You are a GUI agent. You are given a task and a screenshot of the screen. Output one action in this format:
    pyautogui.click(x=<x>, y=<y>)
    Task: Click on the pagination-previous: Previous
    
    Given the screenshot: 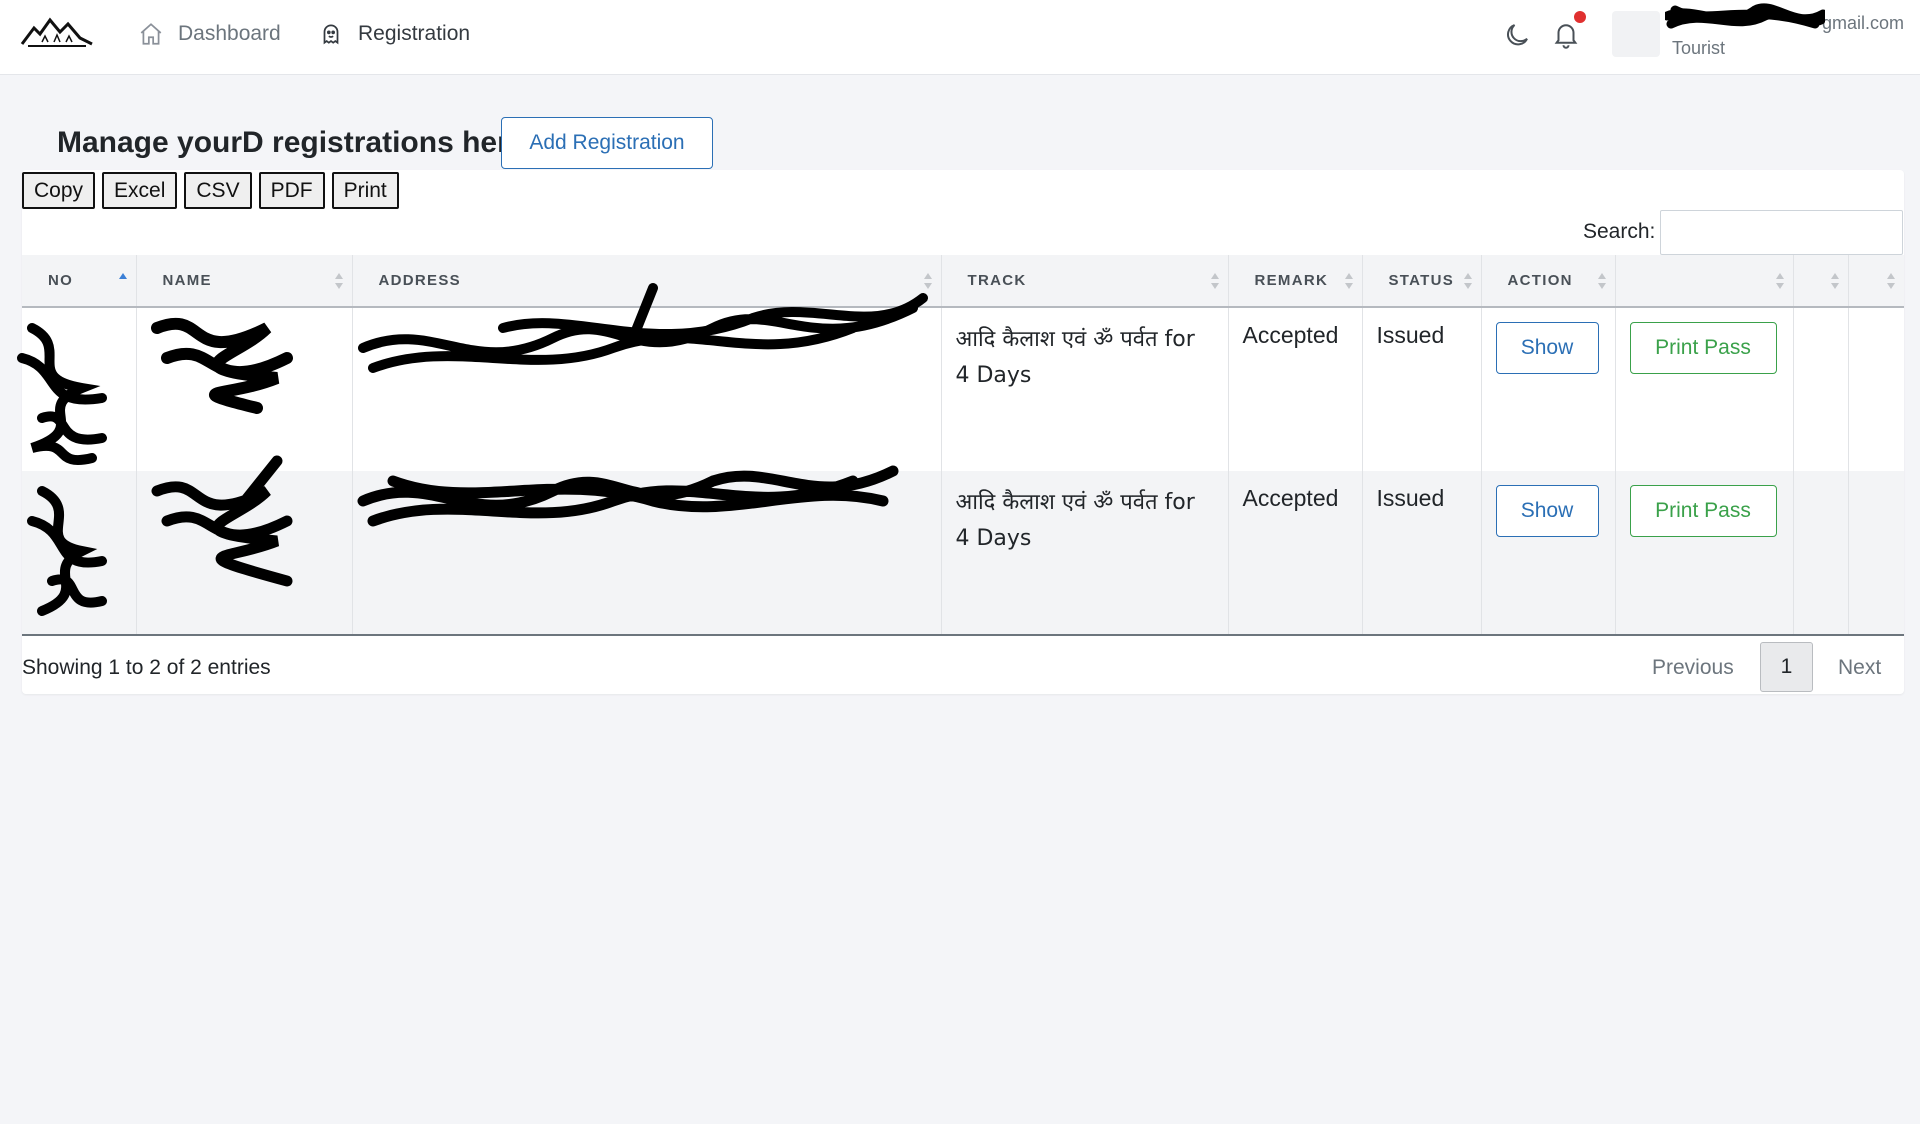 What is the action you would take?
    pyautogui.click(x=1693, y=668)
    